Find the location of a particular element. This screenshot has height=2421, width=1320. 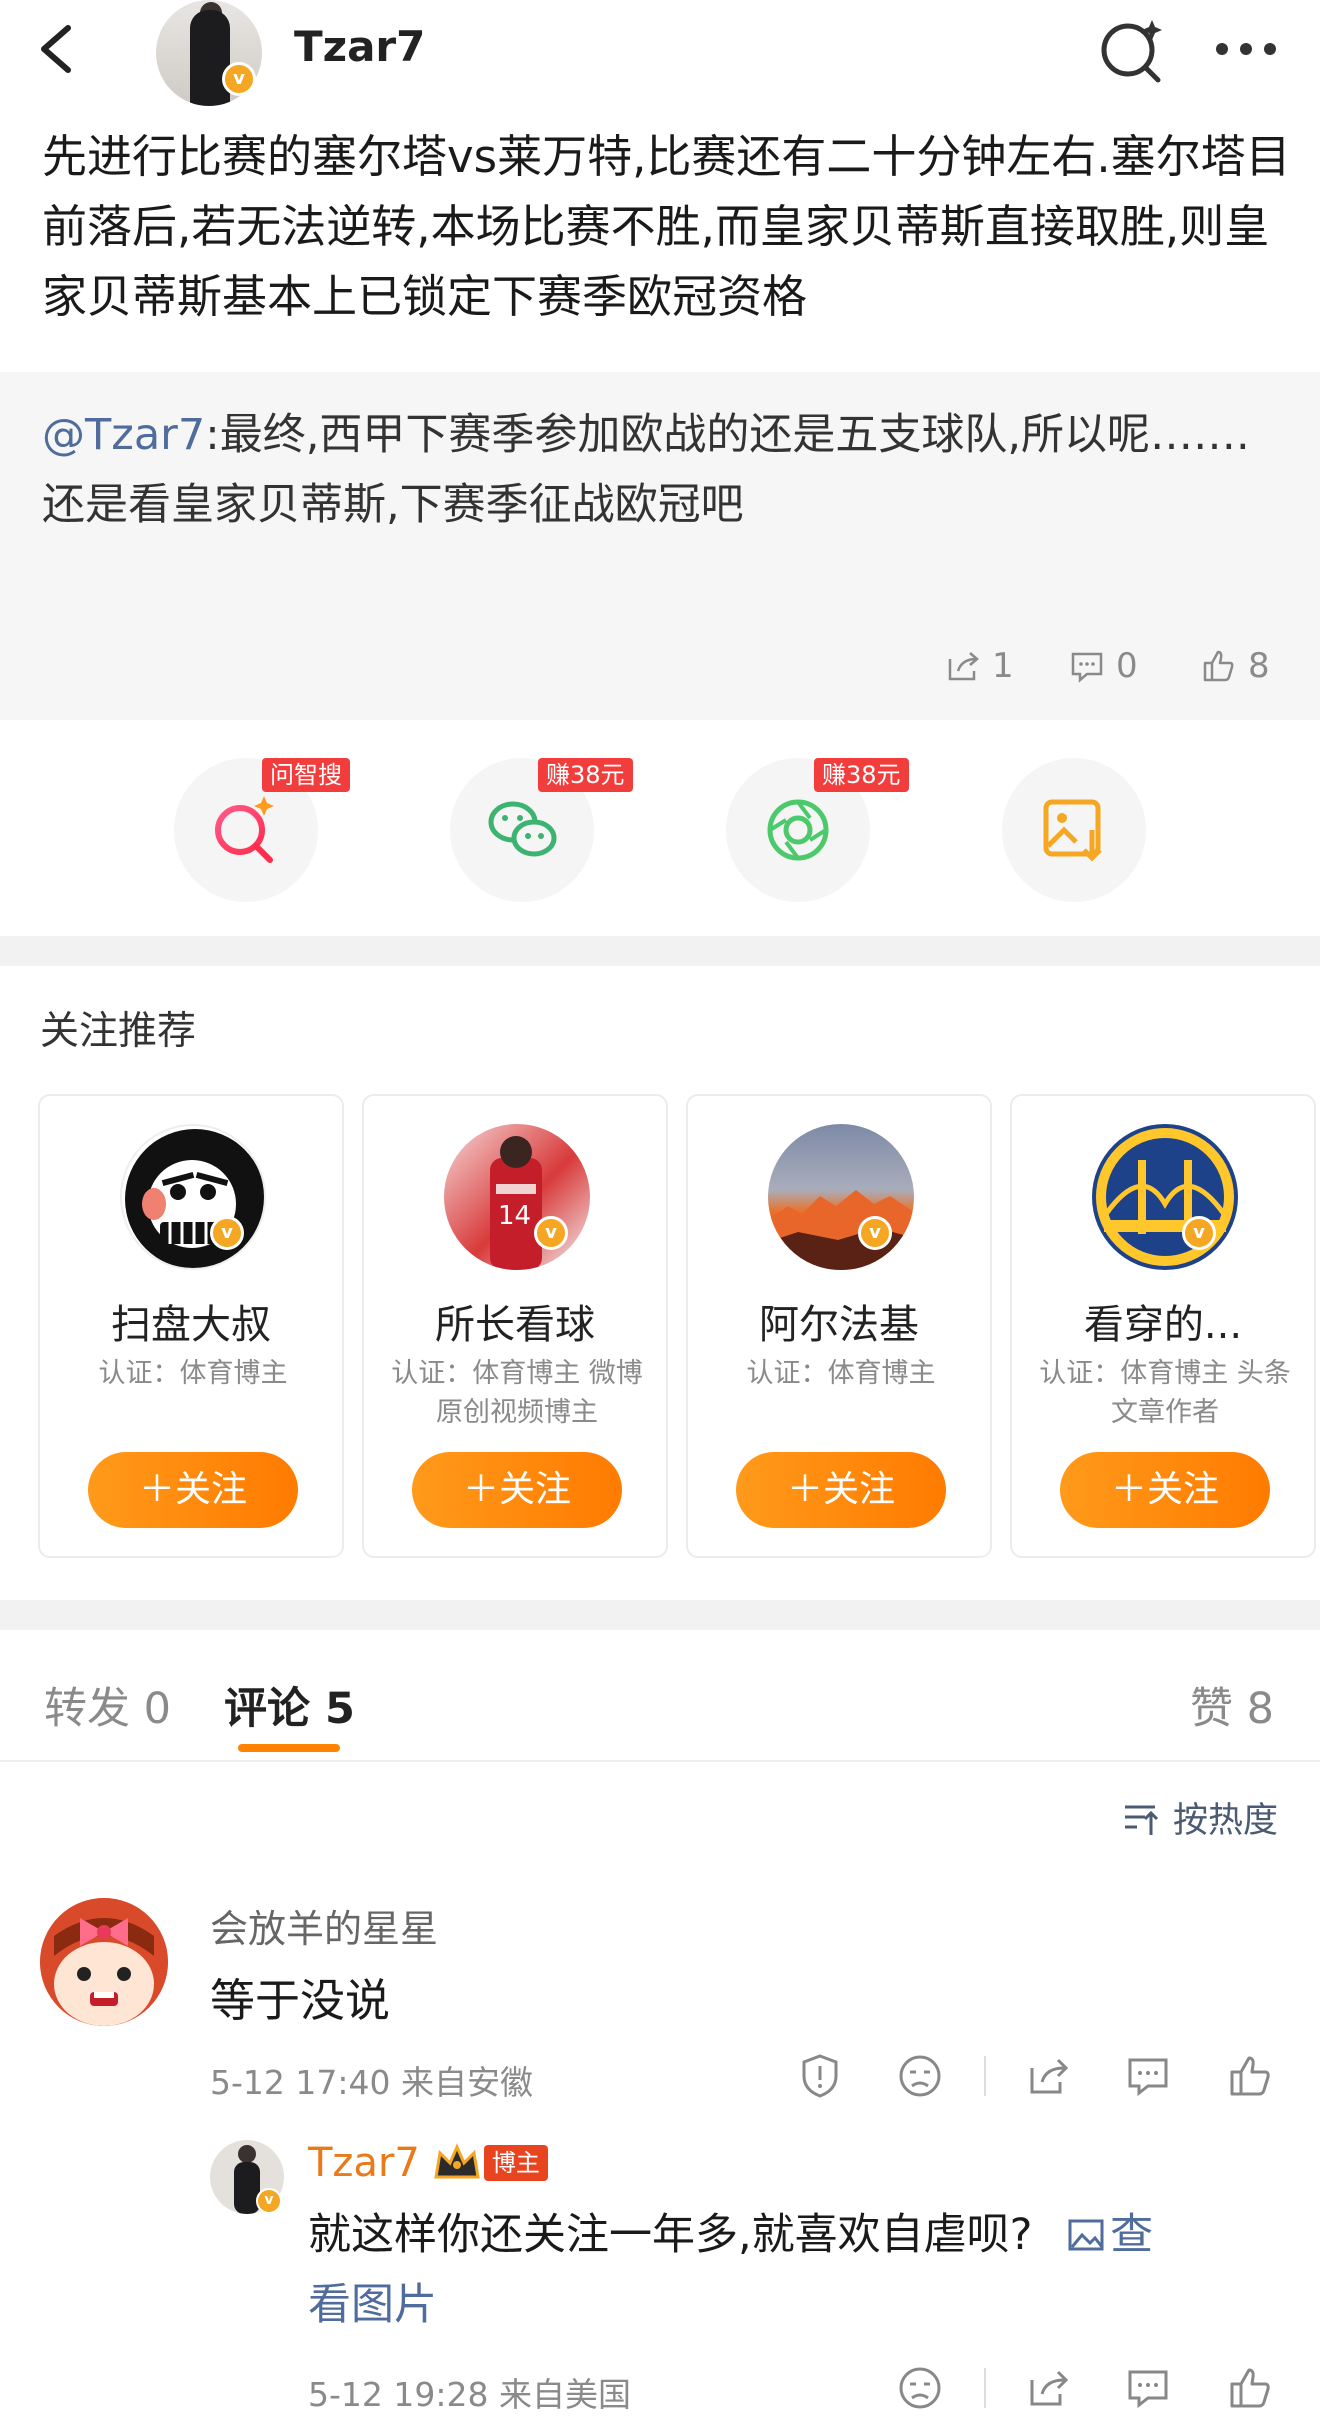

reply-meta: 5-12 19:28 来自美国 is located at coordinates (469, 2394).